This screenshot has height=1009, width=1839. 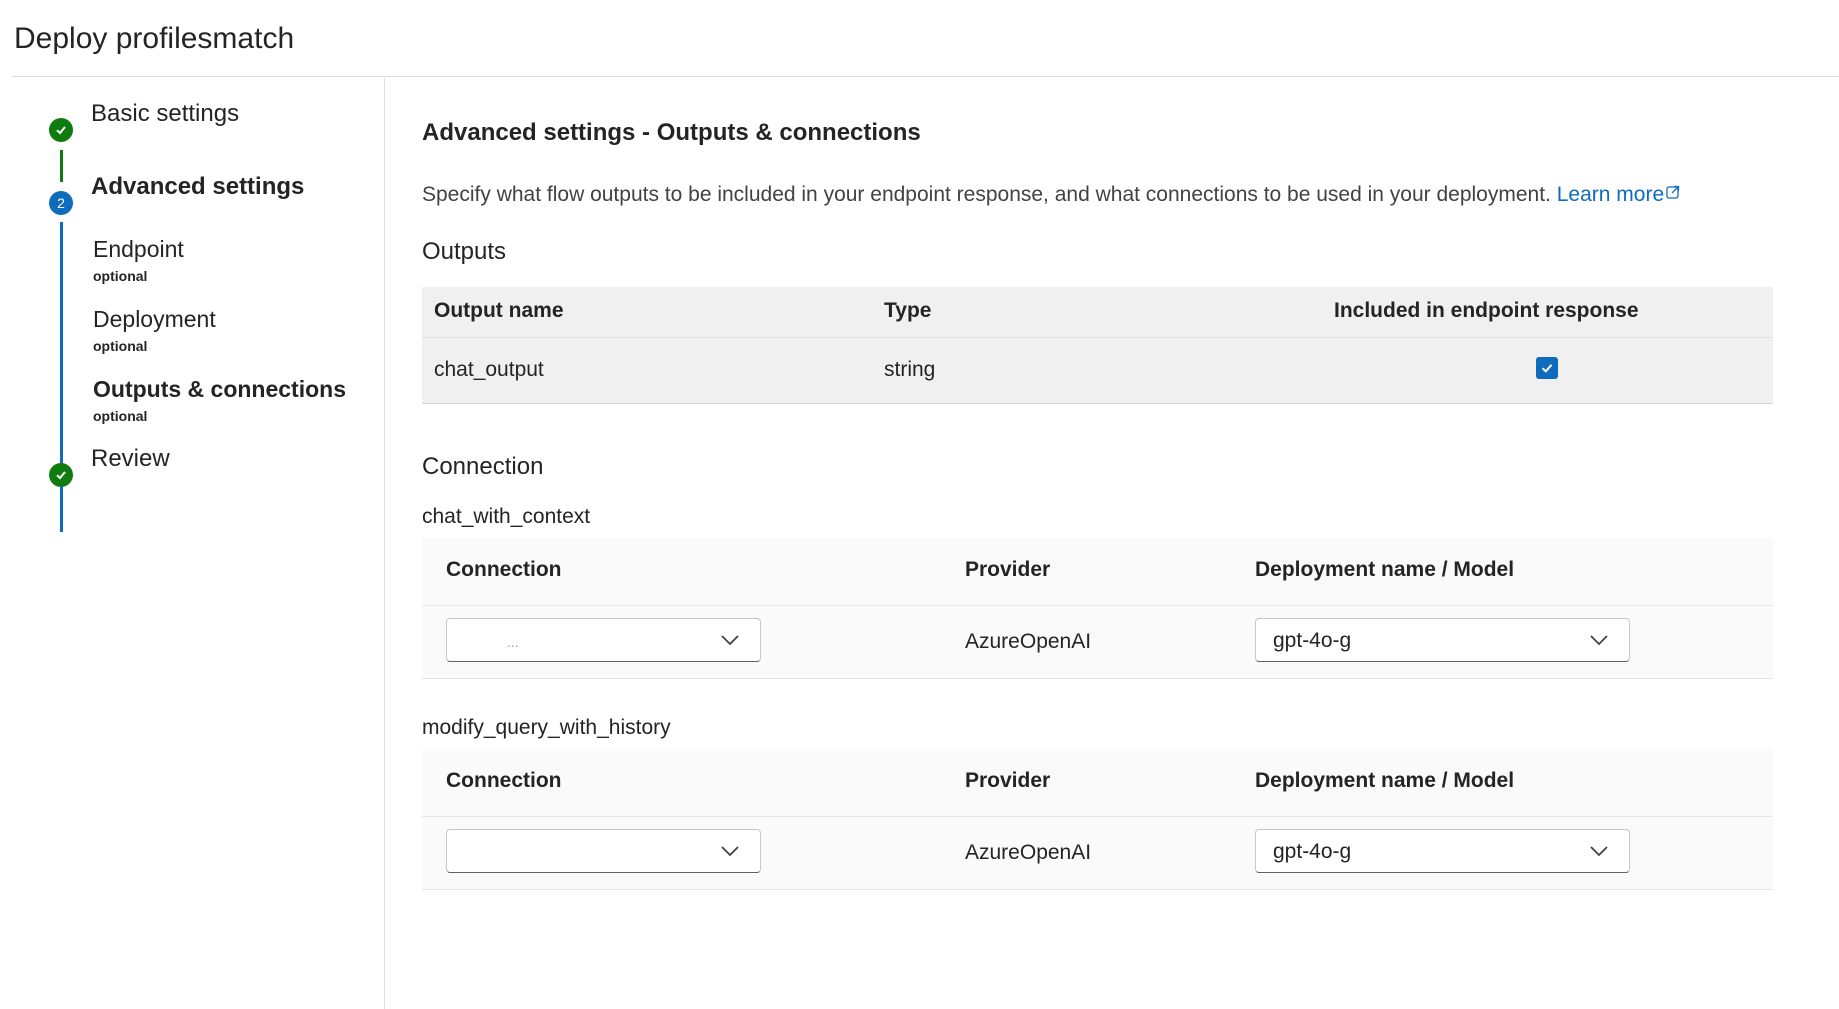 I want to click on substep-deployment-hint: optional, so click(x=120, y=346).